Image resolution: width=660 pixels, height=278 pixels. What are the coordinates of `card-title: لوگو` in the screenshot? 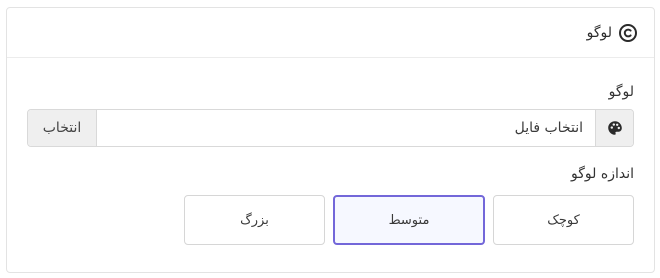 It's located at (599, 32).